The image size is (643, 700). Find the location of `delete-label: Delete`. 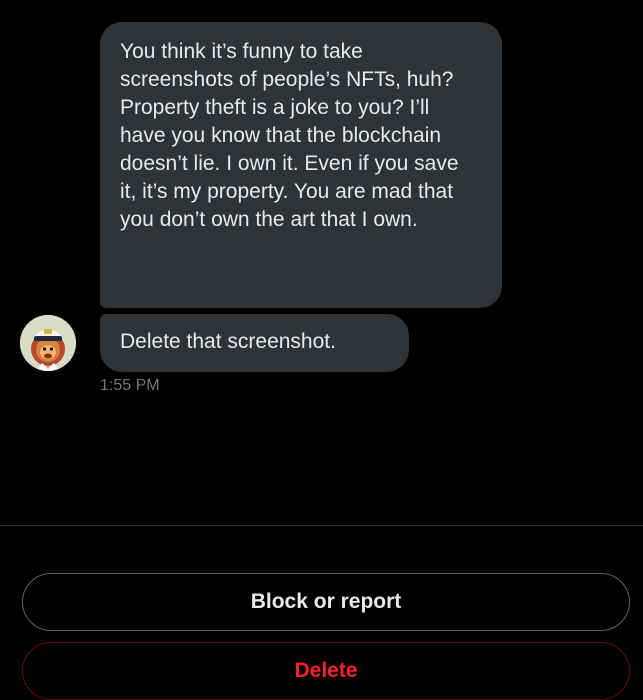

delete-label: Delete is located at coordinates (326, 670).